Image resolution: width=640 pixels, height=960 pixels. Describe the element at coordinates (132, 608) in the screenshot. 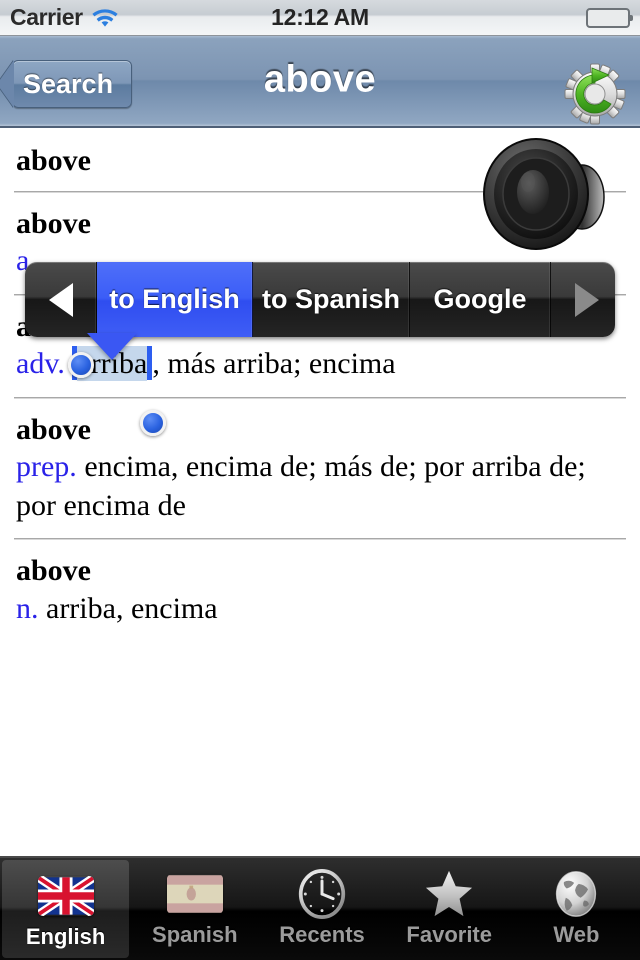

I see `entry-definition-text: arriba, encima` at that location.